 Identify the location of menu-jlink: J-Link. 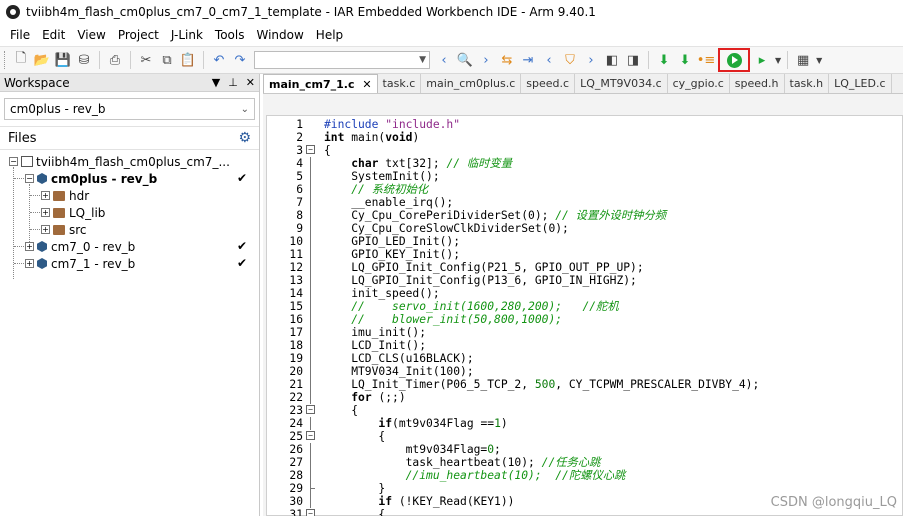
(187, 35).